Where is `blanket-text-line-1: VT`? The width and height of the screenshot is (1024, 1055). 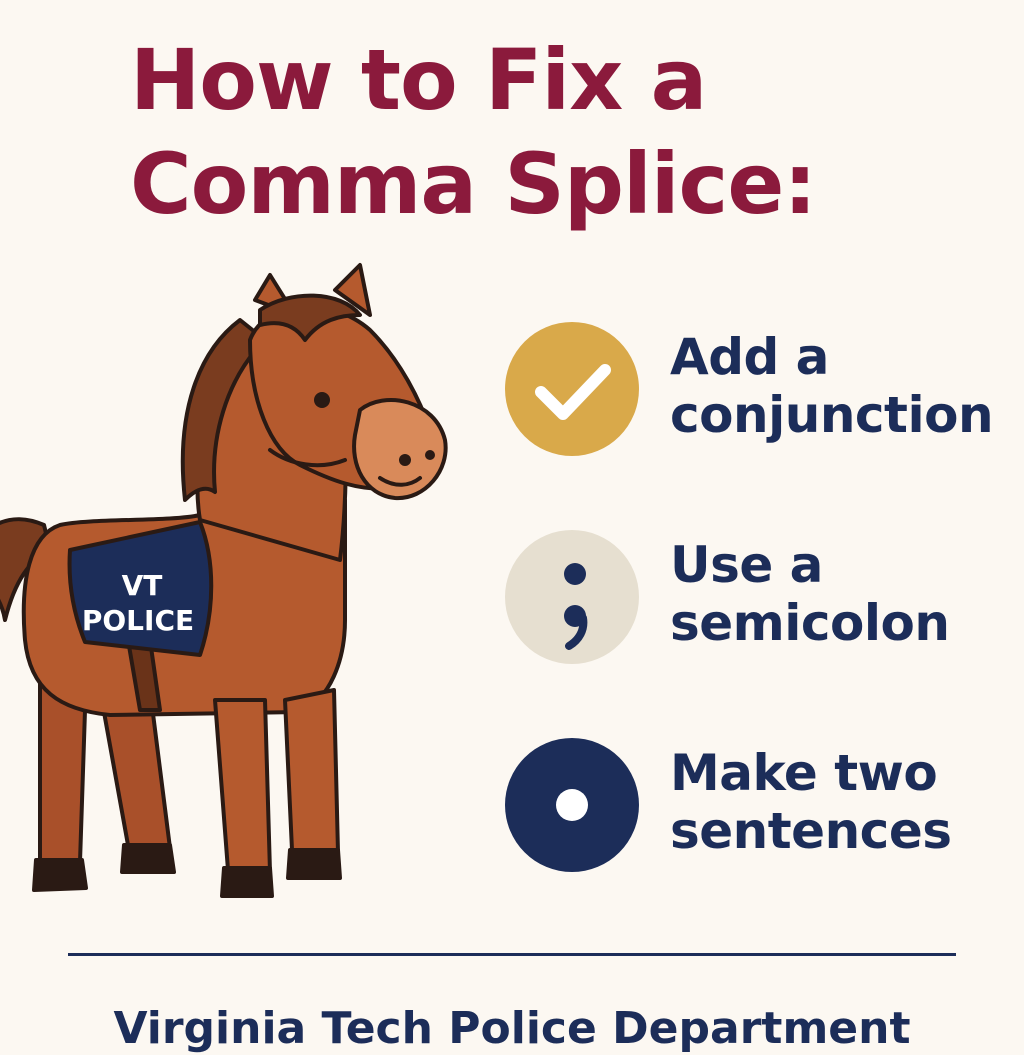
blanket-text-line-1: VT is located at coordinates (142, 585).